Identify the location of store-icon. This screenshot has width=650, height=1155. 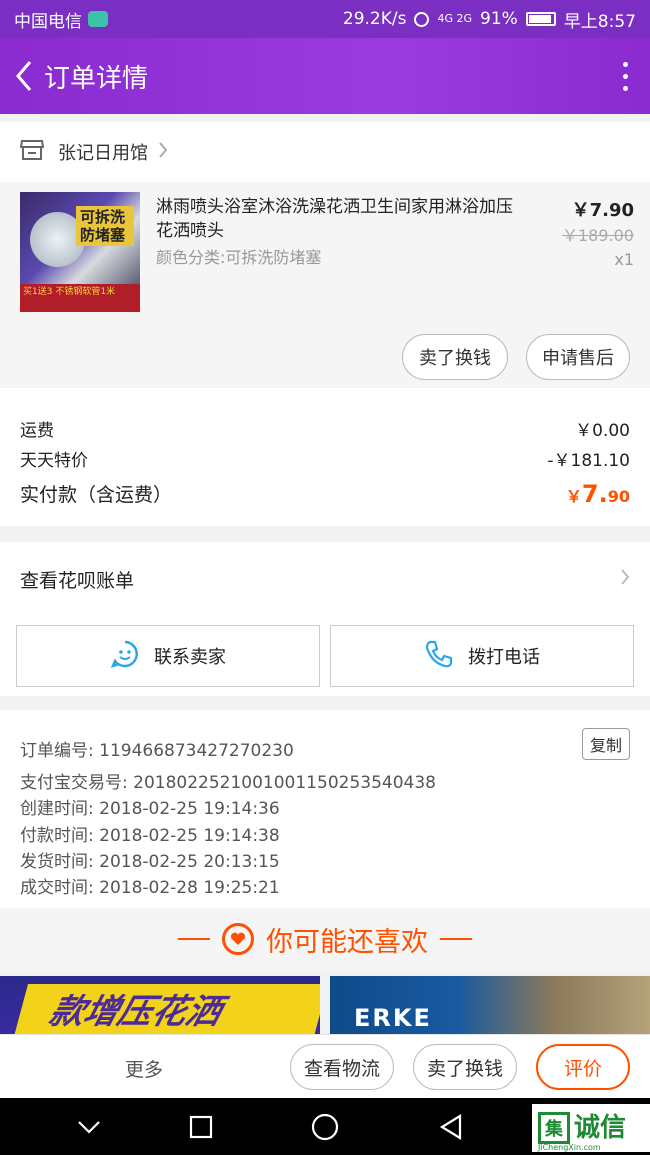
(32, 152).